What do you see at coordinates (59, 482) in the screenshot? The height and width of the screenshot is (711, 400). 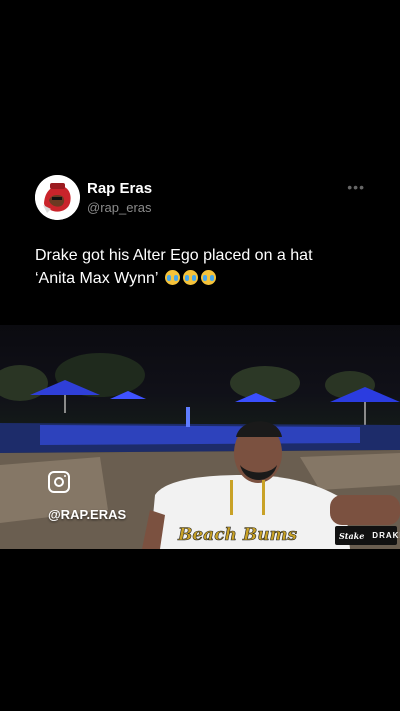 I see `instagram-icon` at bounding box center [59, 482].